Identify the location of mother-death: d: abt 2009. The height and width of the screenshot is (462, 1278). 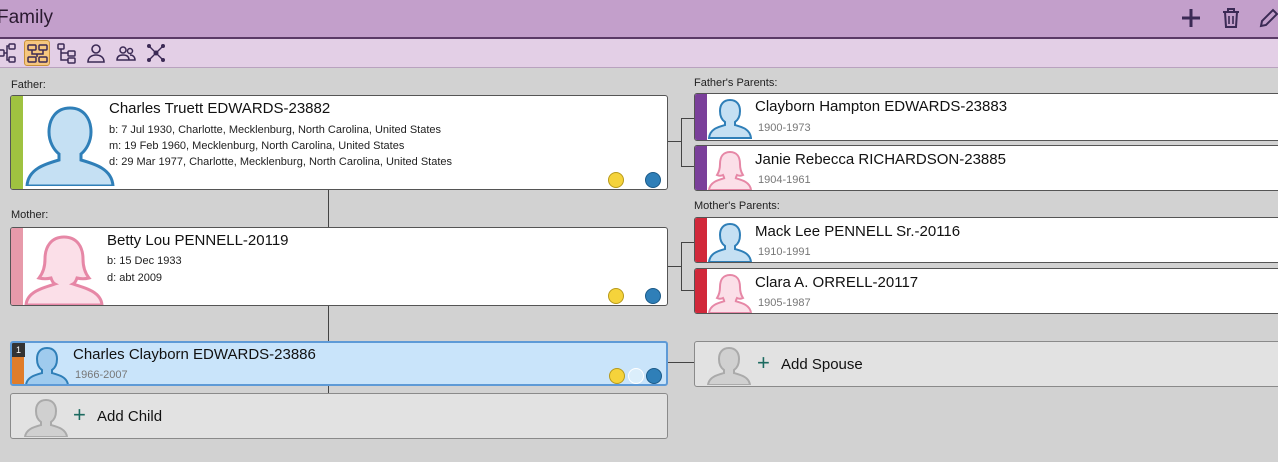
(135, 278).